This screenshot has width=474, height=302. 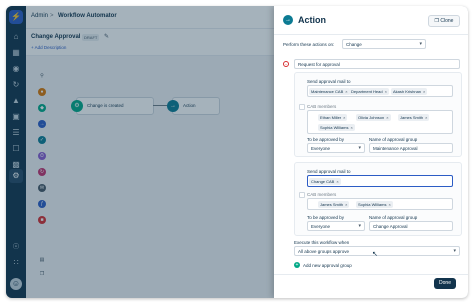 I want to click on clone-button: ❐ Clone, so click(x=444, y=21).